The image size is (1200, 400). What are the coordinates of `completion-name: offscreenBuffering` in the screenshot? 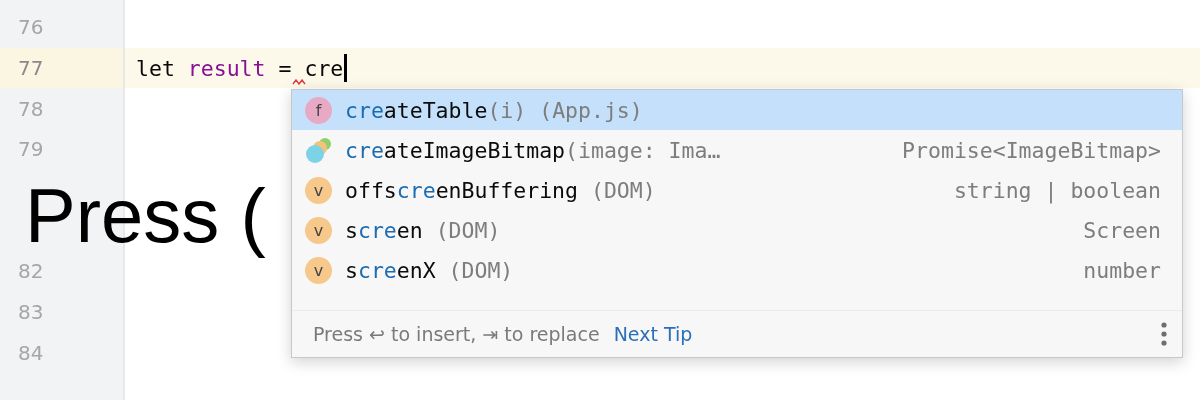 It's located at (461, 190).